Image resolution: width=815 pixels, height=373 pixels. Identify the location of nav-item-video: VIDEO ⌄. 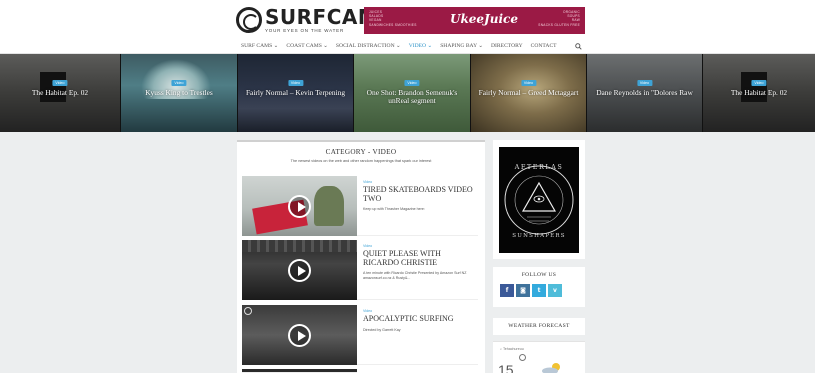
(420, 46).